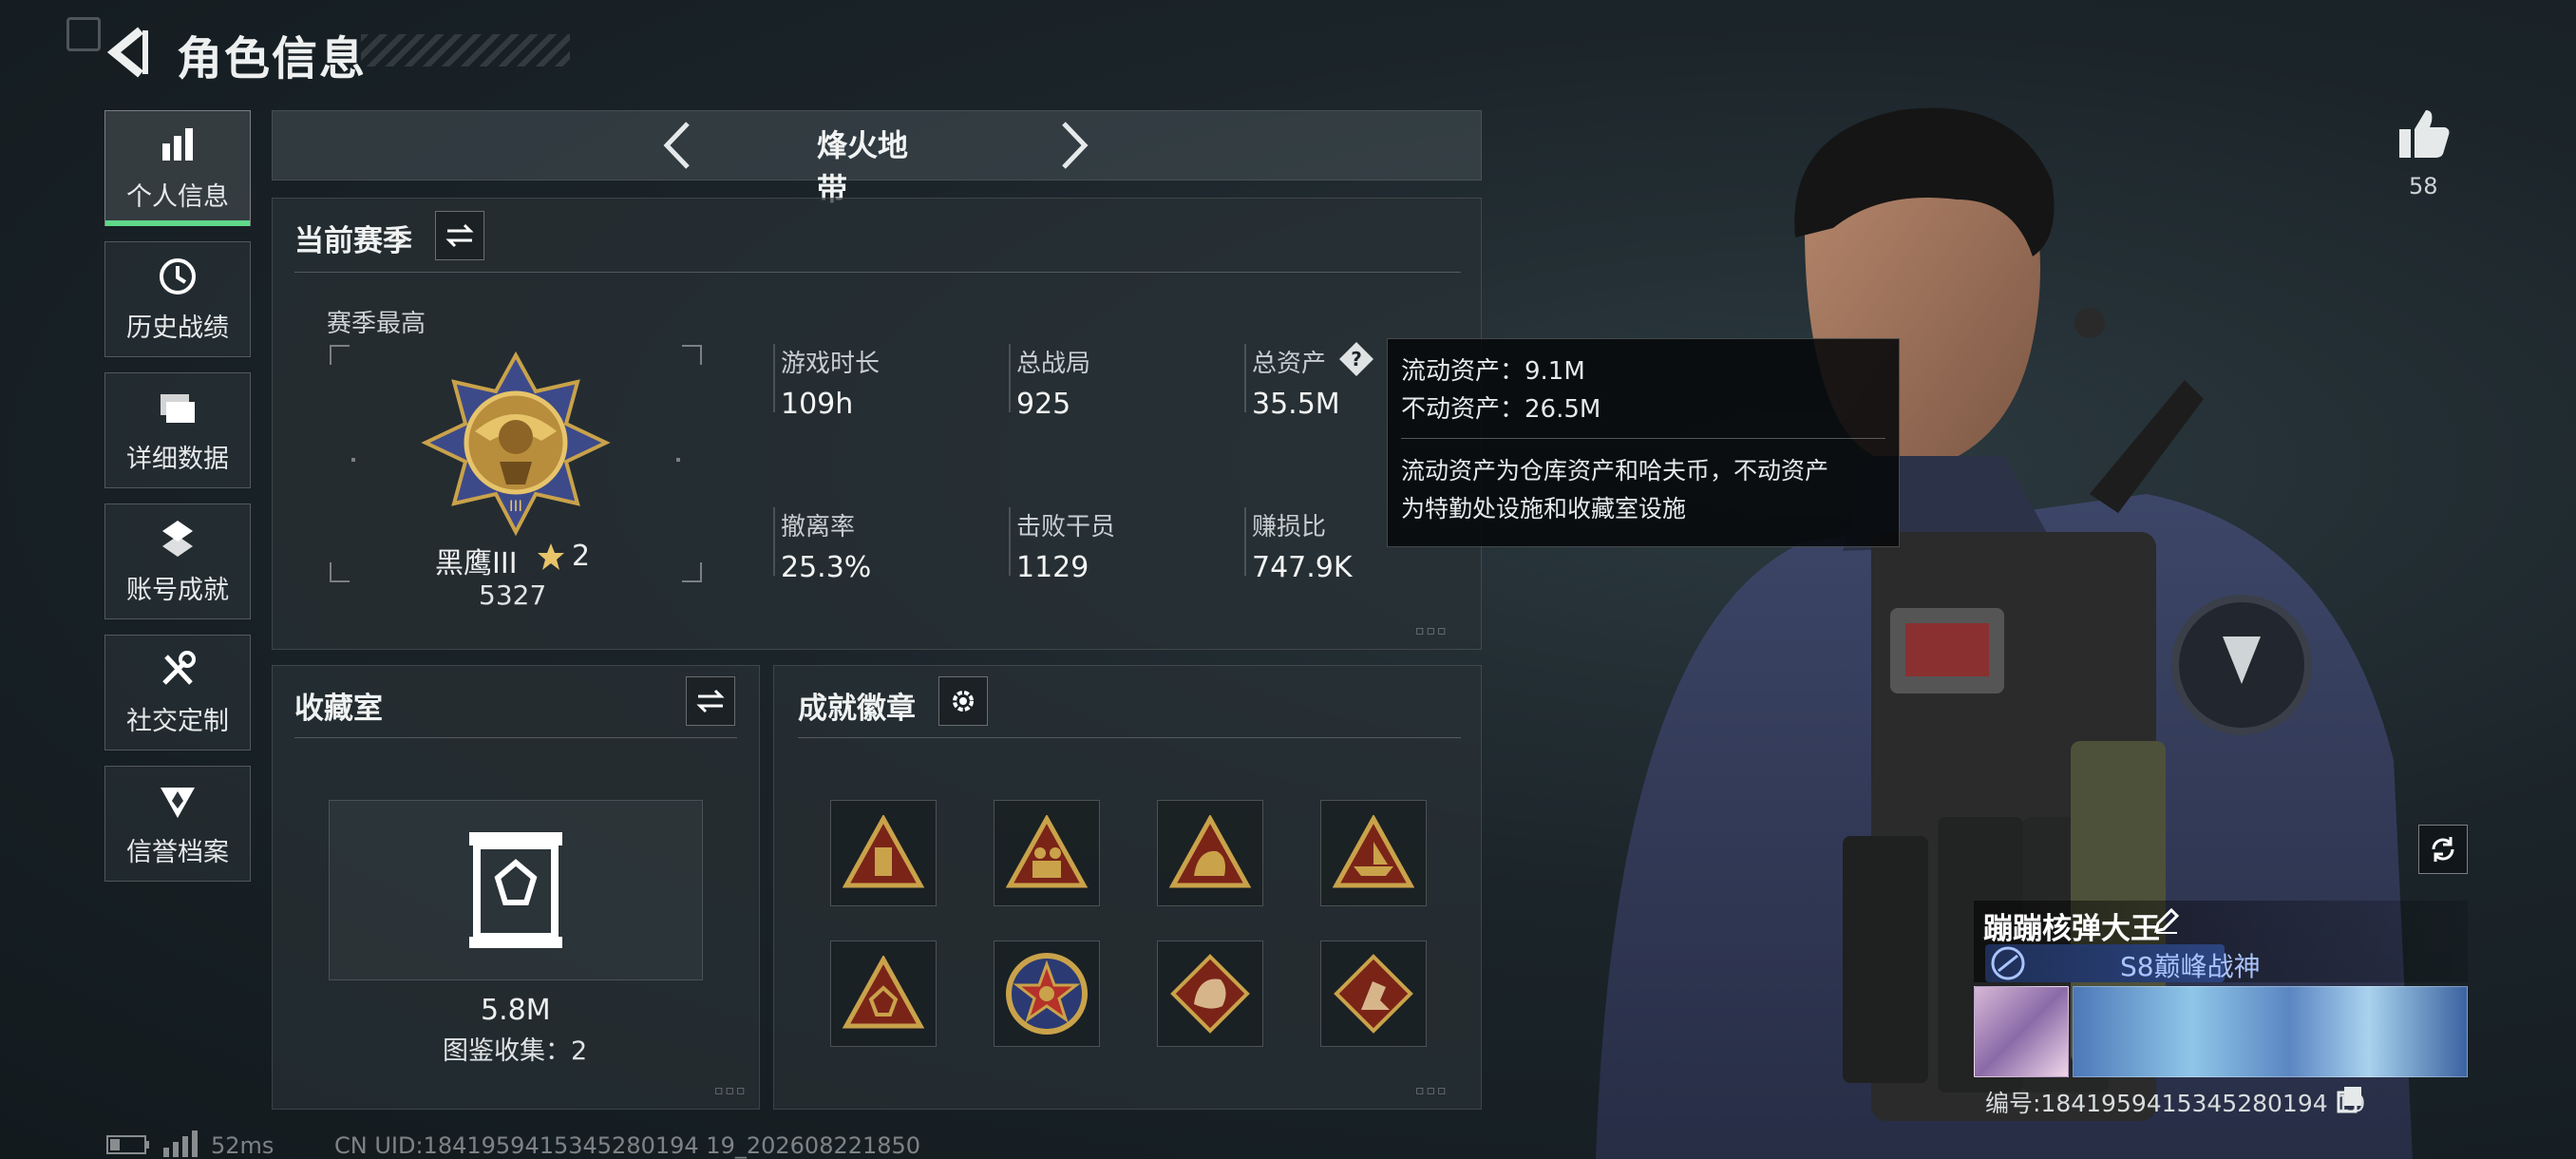  What do you see at coordinates (2350, 1099) in the screenshot?
I see `copy-icon` at bounding box center [2350, 1099].